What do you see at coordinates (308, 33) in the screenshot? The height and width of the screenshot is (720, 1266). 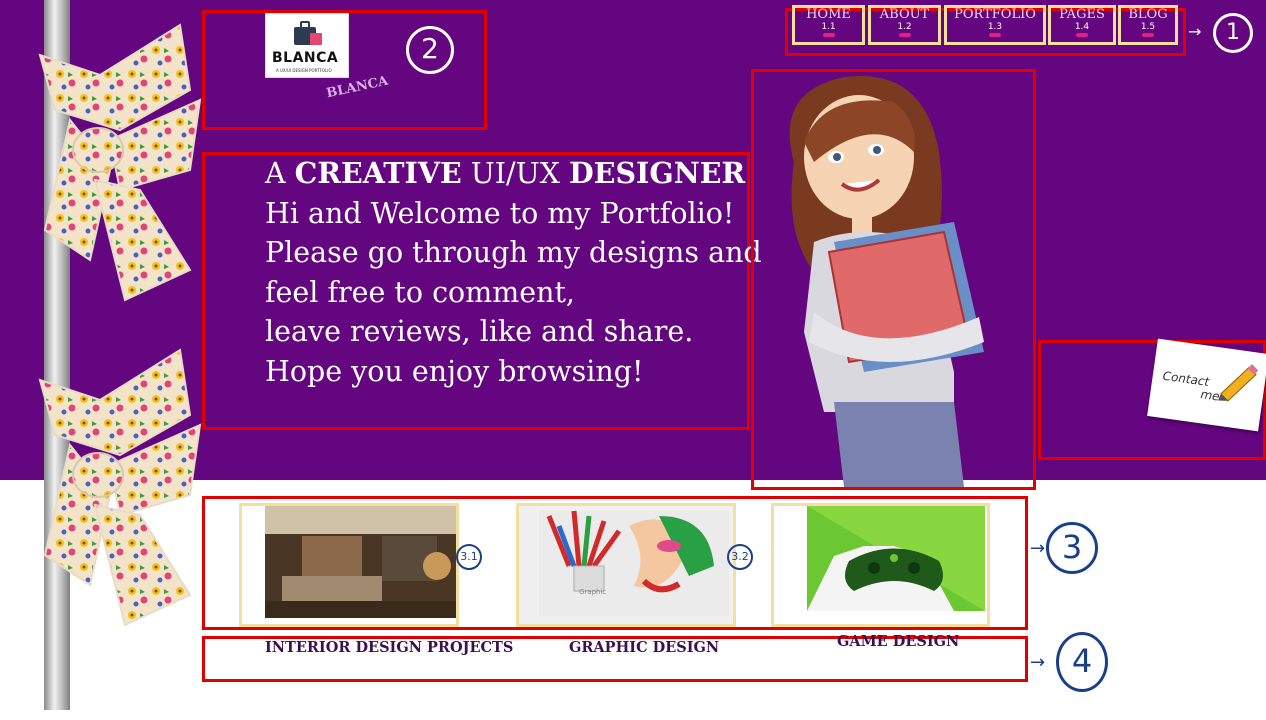 I see `briefcase-icon` at bounding box center [308, 33].